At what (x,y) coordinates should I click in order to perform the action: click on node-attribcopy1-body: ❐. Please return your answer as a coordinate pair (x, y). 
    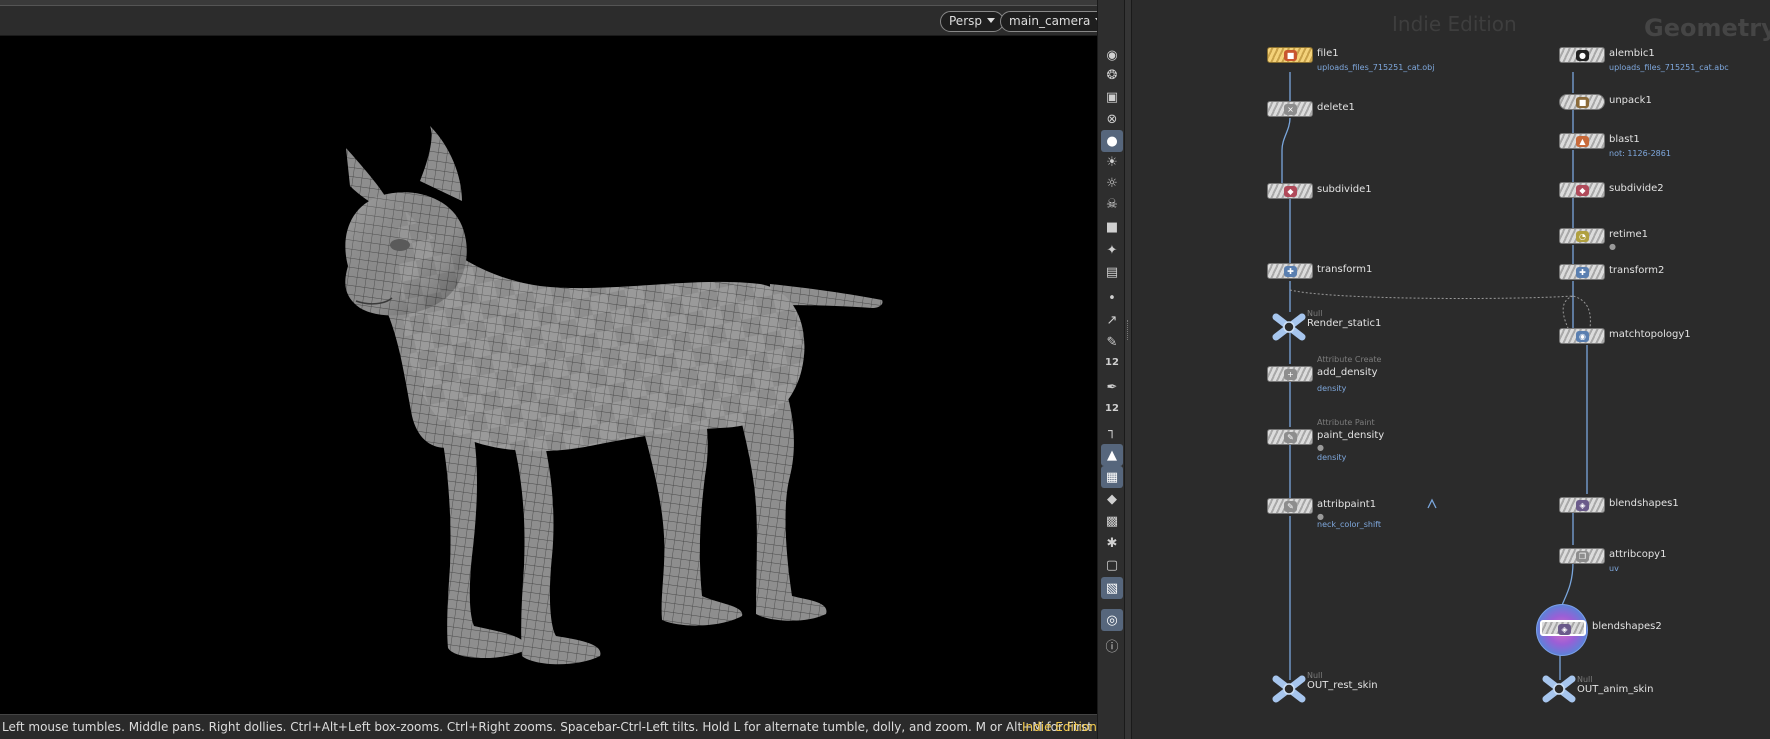
    Looking at the image, I should click on (1582, 556).